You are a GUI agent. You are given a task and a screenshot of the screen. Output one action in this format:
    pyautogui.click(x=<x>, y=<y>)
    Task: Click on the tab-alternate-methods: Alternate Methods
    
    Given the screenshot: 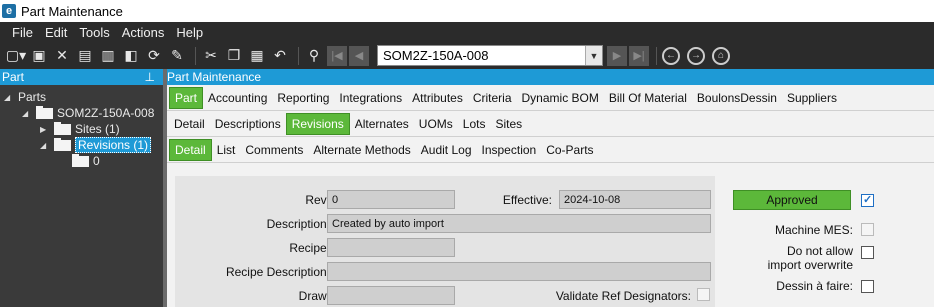 What is the action you would take?
    pyautogui.click(x=361, y=150)
    